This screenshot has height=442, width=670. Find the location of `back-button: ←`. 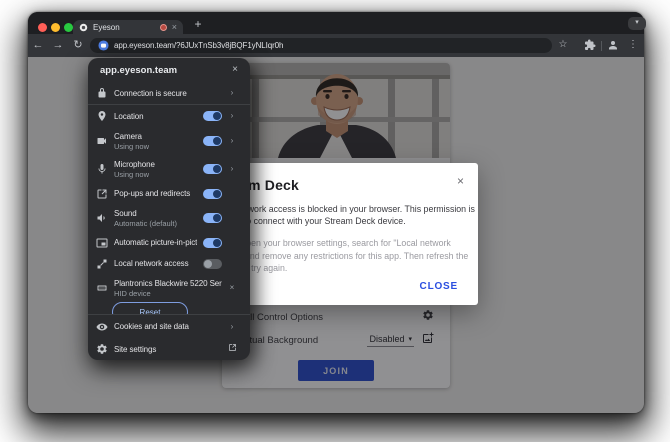

back-button: ← is located at coordinates (38, 45).